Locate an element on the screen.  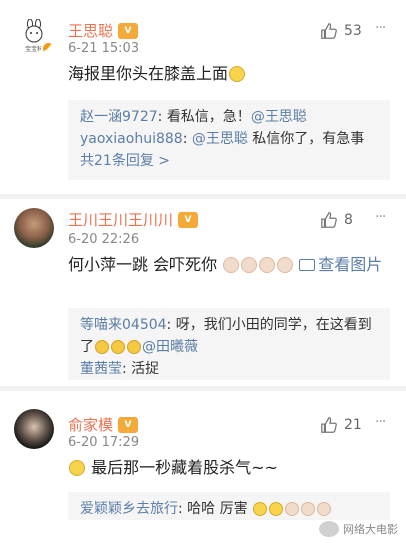
reply-text: 看私信，急！ is located at coordinates (208, 117).